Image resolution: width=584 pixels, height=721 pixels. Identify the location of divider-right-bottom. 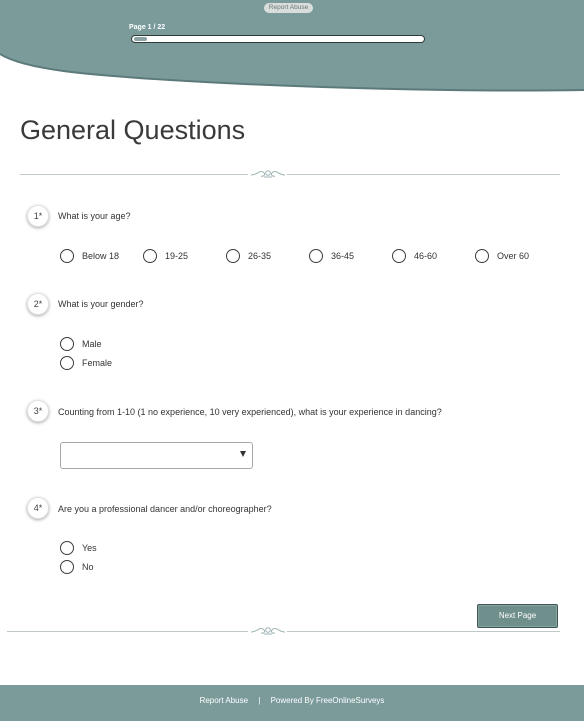
(423, 631).